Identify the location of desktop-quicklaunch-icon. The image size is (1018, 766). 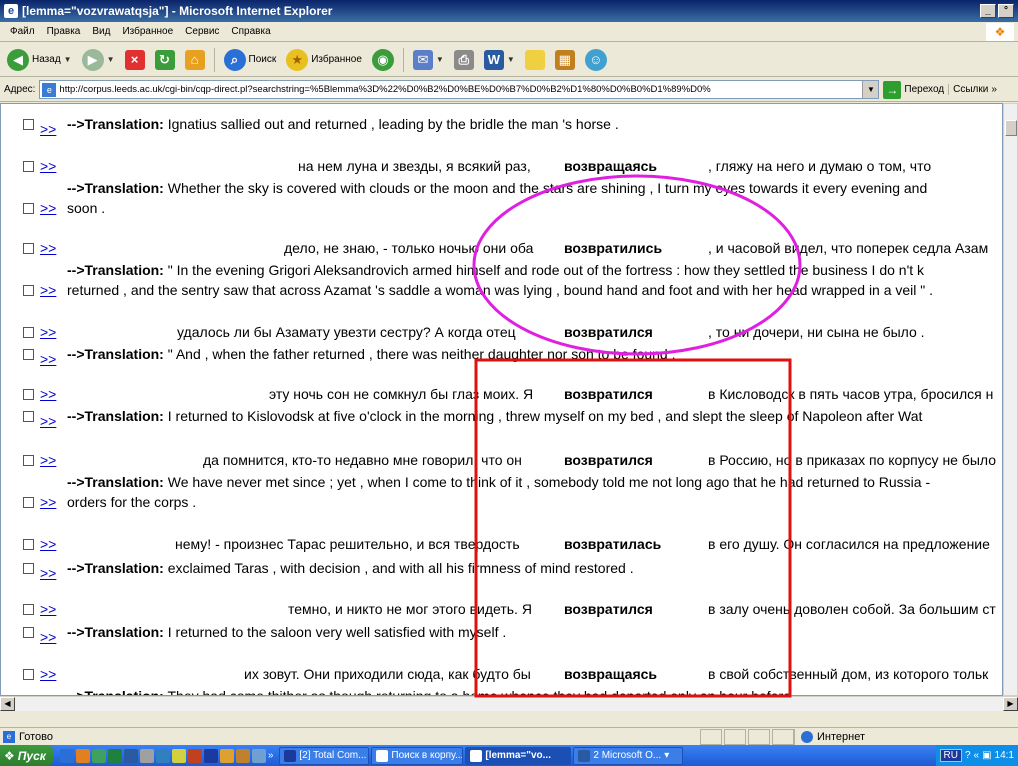
(98, 755).